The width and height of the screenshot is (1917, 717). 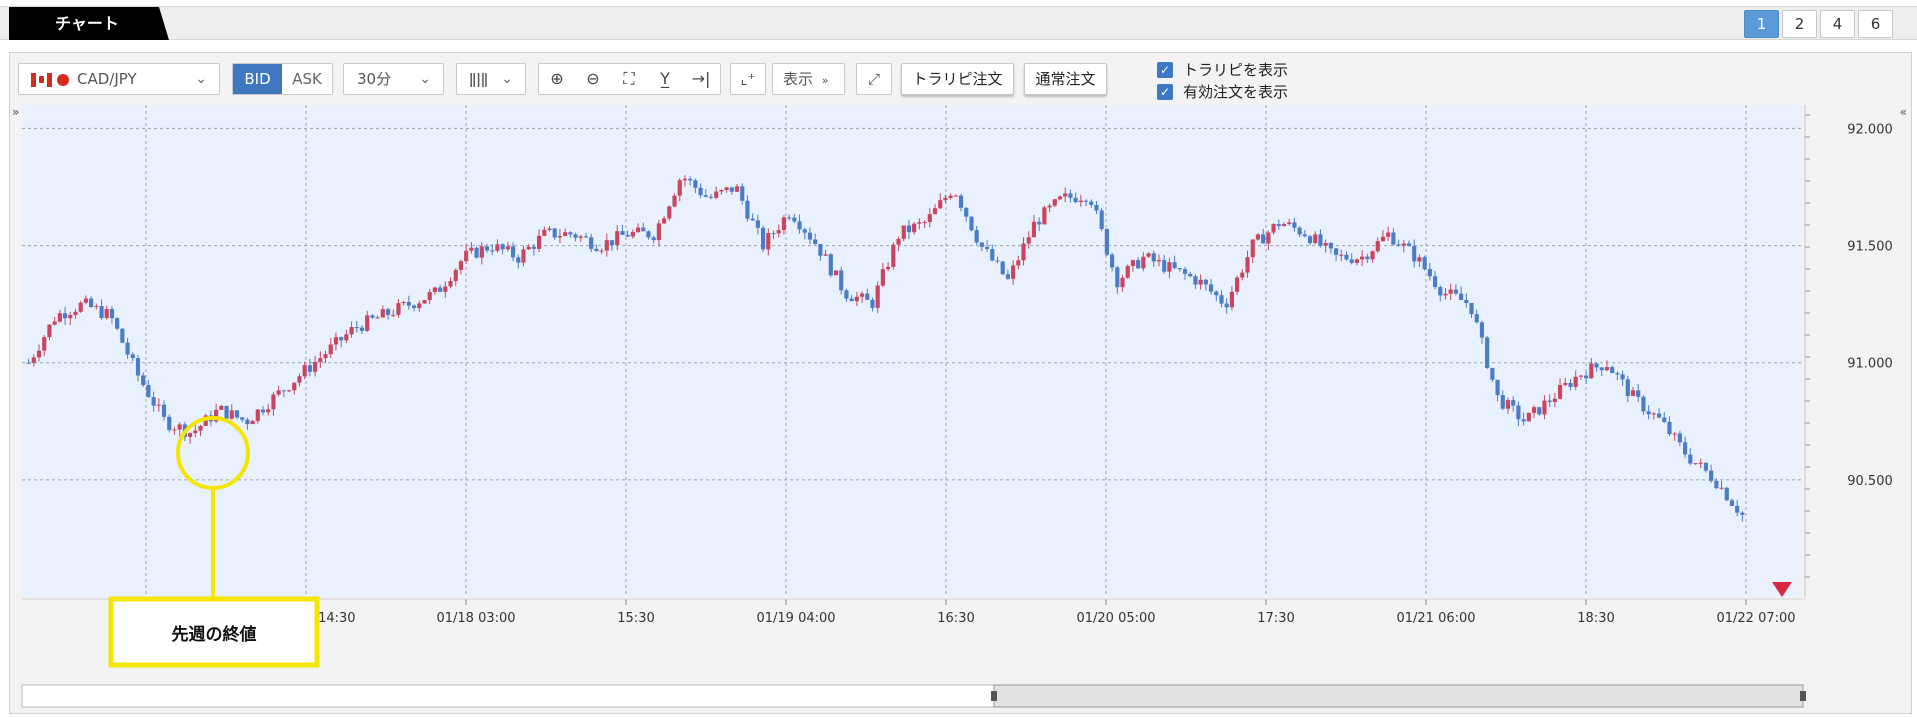 I want to click on fullscreen-button: ⤢, so click(x=874, y=79).